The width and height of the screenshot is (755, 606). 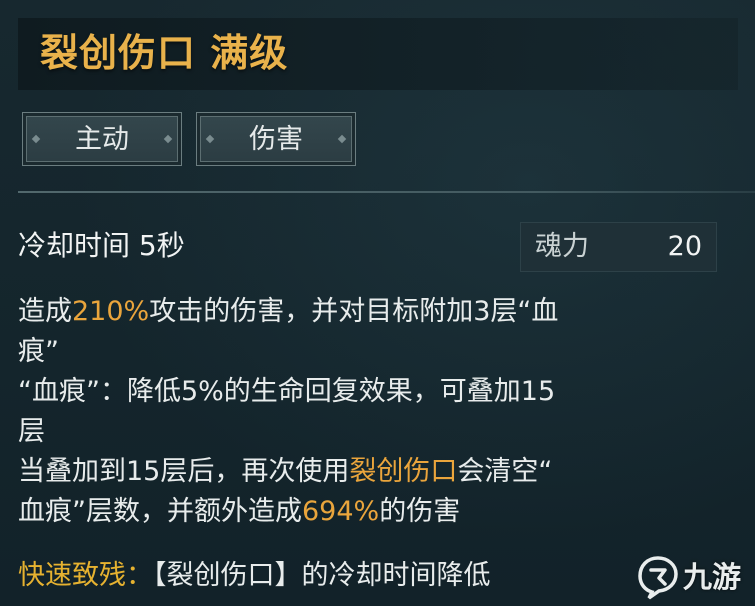 What do you see at coordinates (322, 575) in the screenshot?
I see `text-segment: 【裂创伤口】的冷却时间降低` at bounding box center [322, 575].